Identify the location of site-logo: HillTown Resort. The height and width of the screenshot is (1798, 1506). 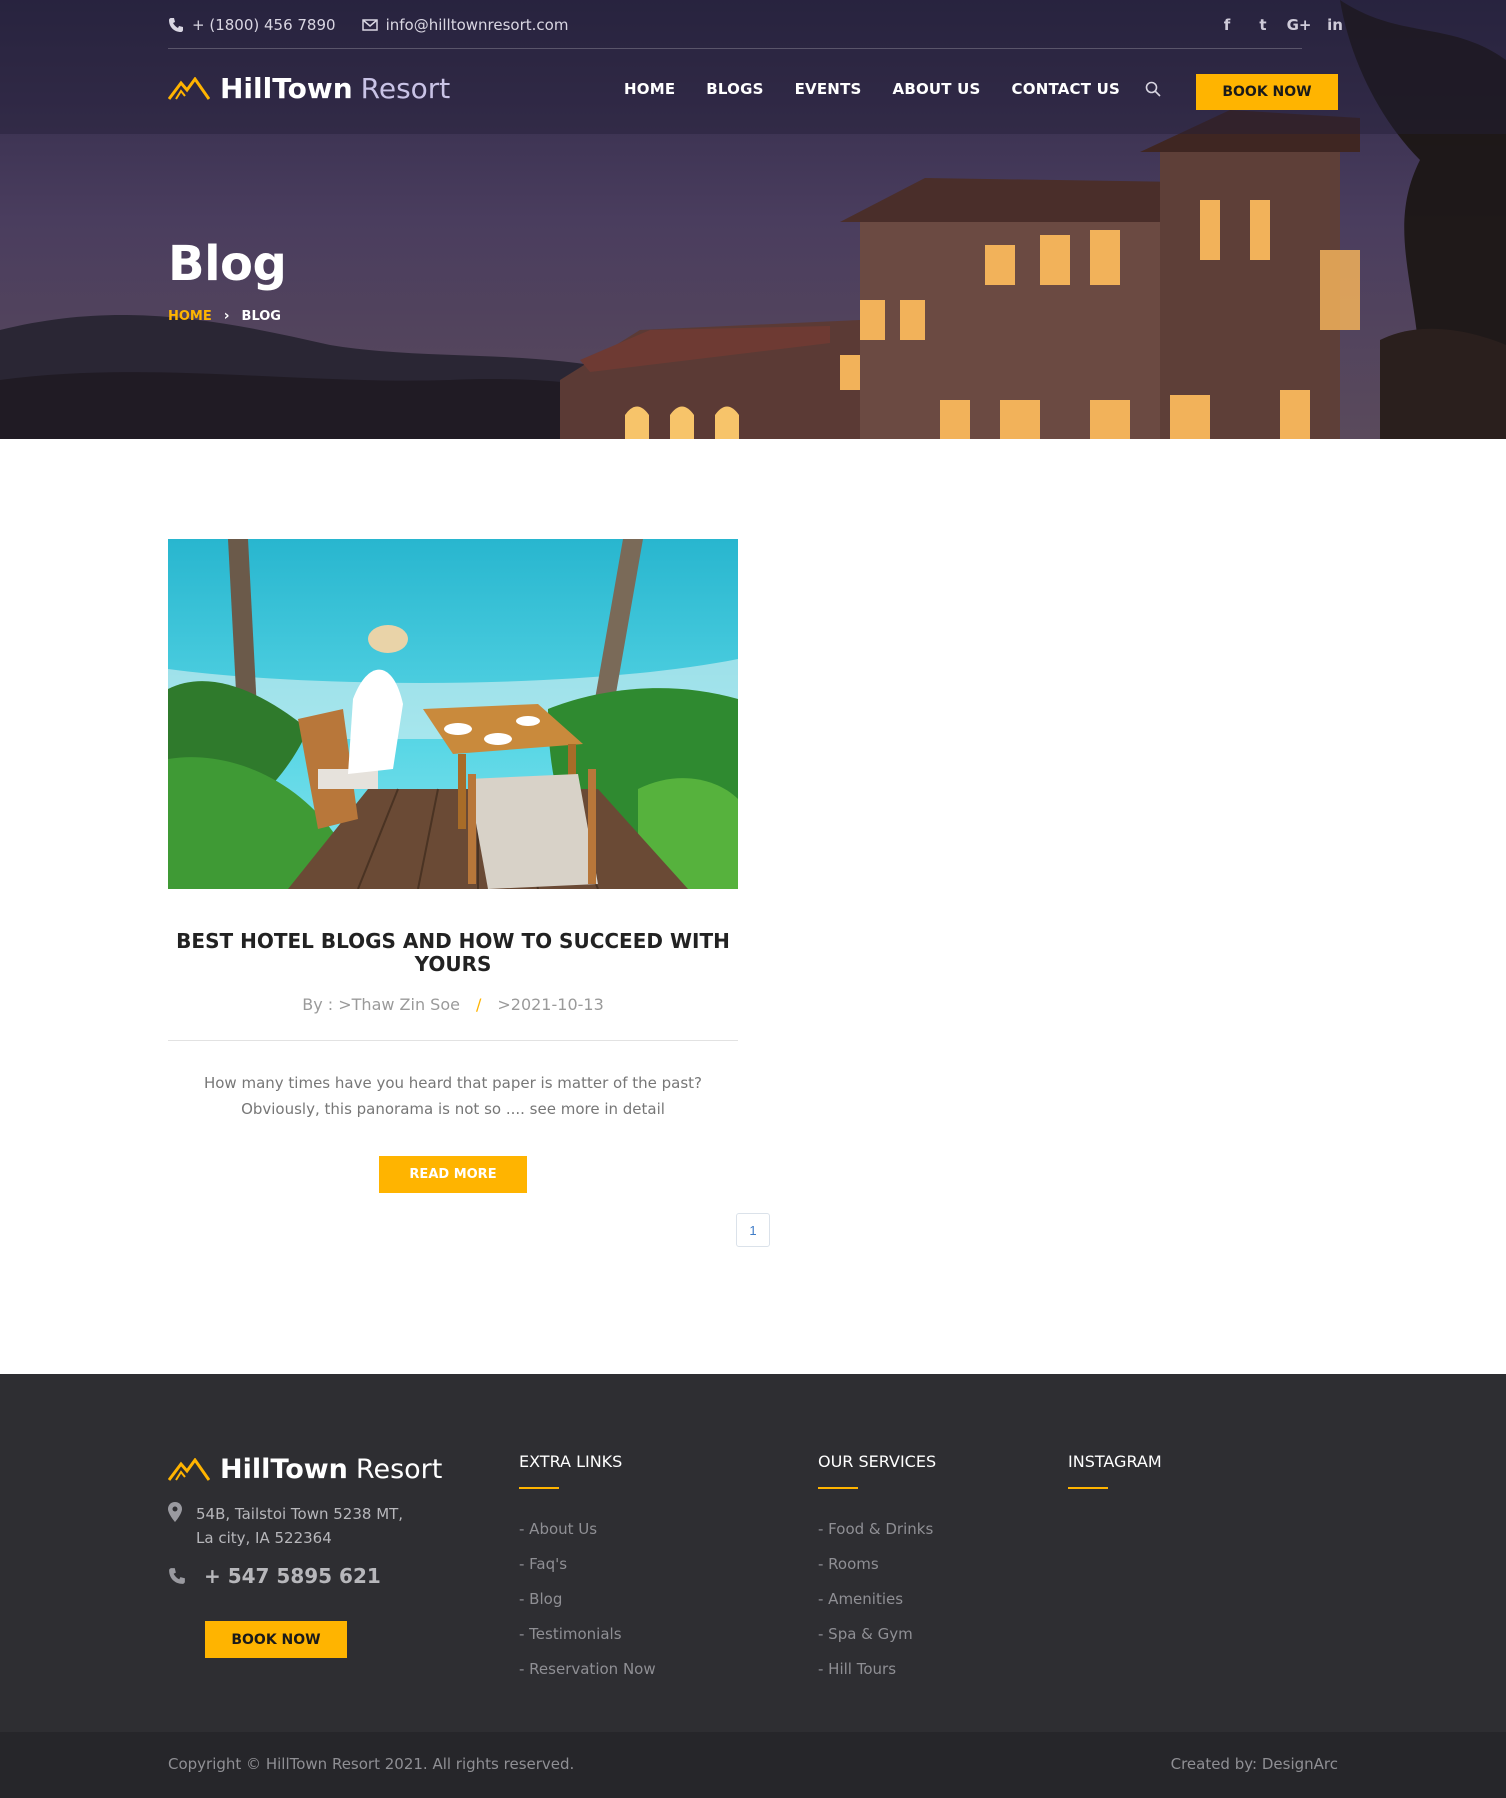
(309, 88).